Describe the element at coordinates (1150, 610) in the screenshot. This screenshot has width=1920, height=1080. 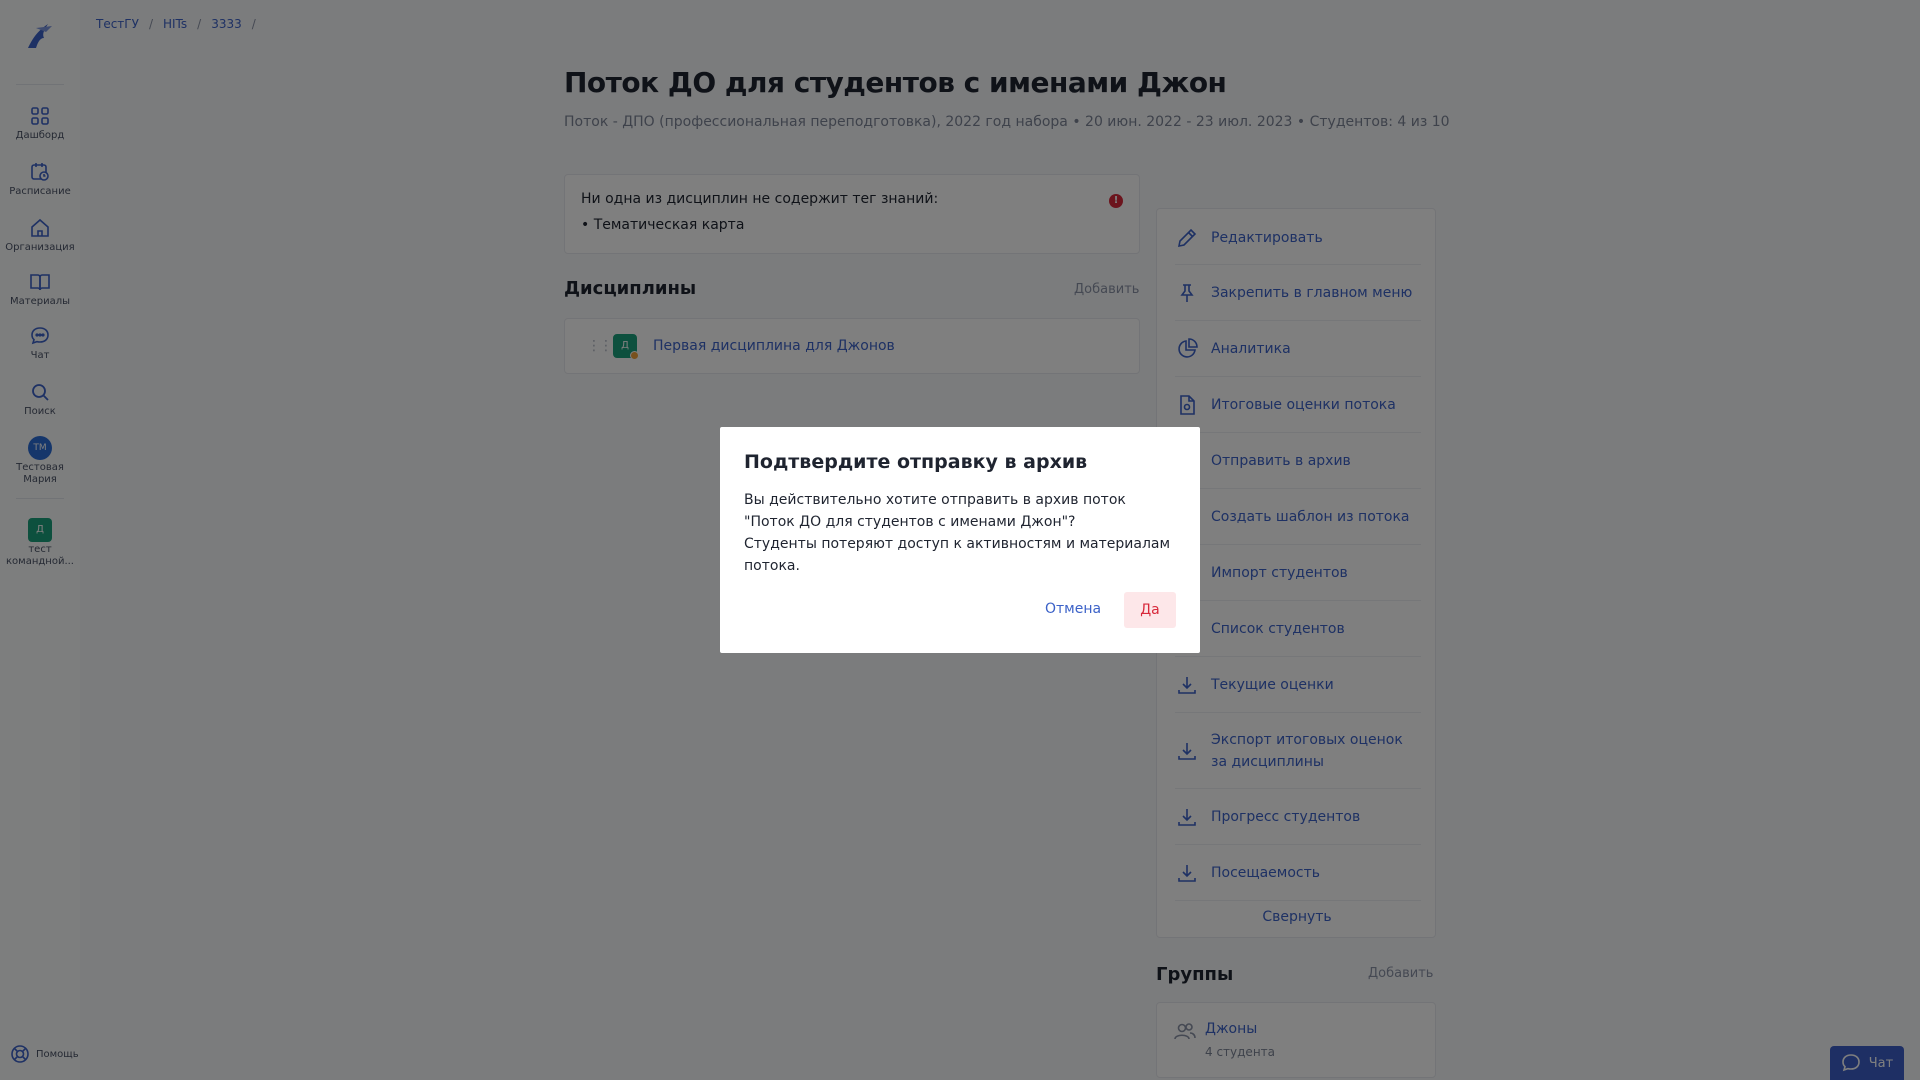
I see `confirm-button: Да` at that location.